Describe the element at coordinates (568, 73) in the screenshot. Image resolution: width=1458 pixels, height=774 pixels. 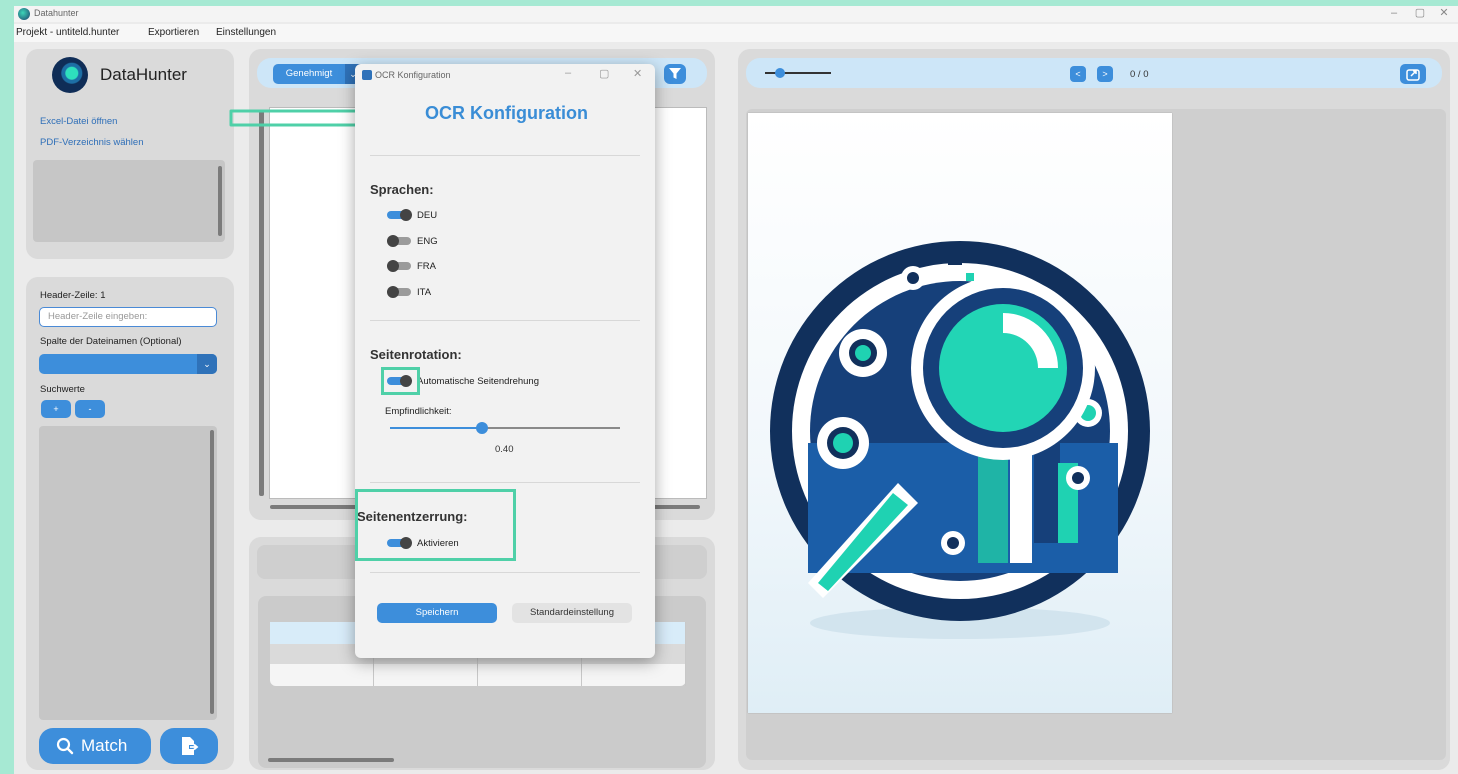
I see `dialog-minimize-button: –` at that location.